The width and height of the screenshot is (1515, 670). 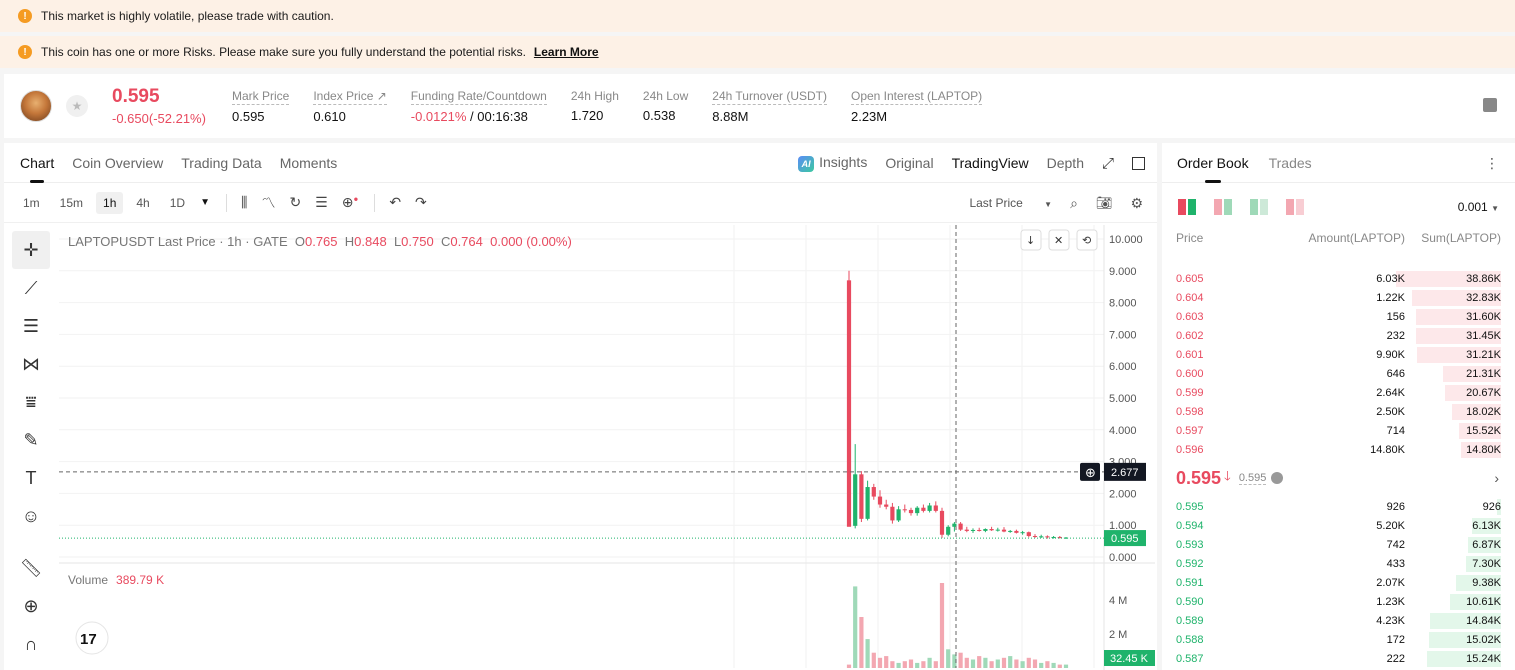 I want to click on replay-icon: ↻, so click(x=295, y=202).